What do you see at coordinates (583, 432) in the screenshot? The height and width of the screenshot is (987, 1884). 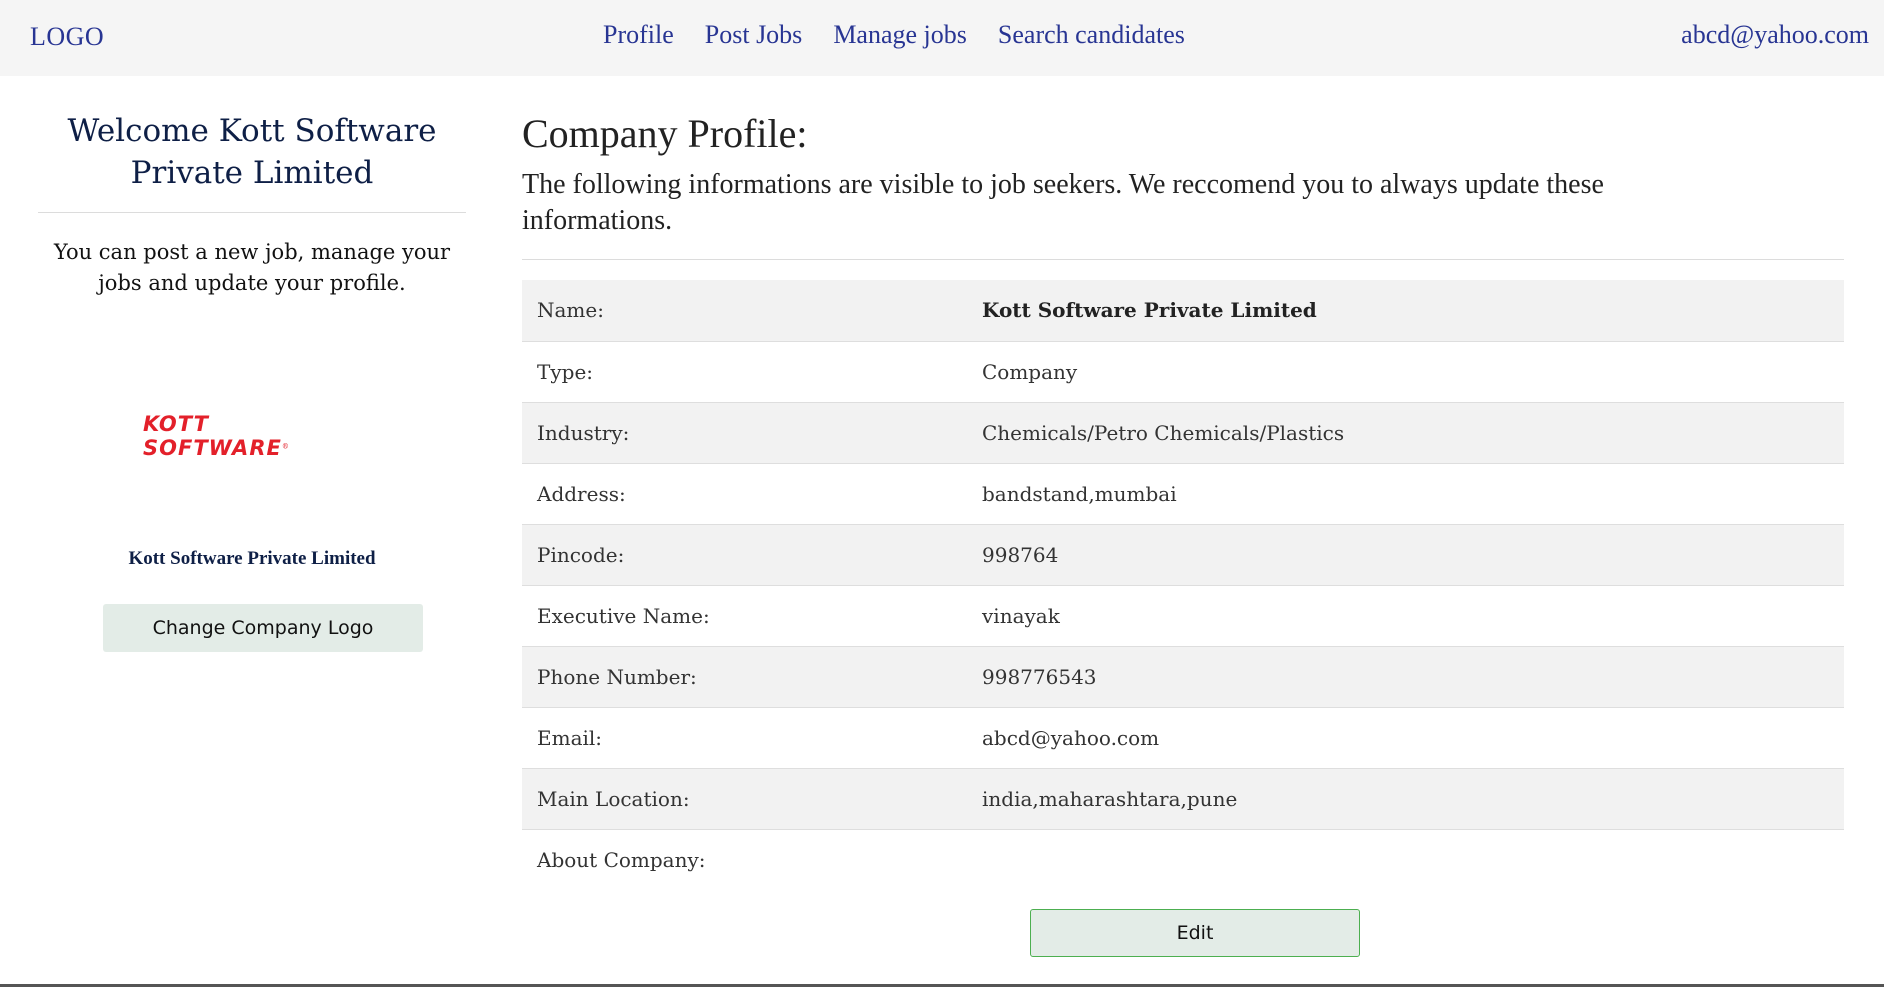 I see `row-label: Industry:` at bounding box center [583, 432].